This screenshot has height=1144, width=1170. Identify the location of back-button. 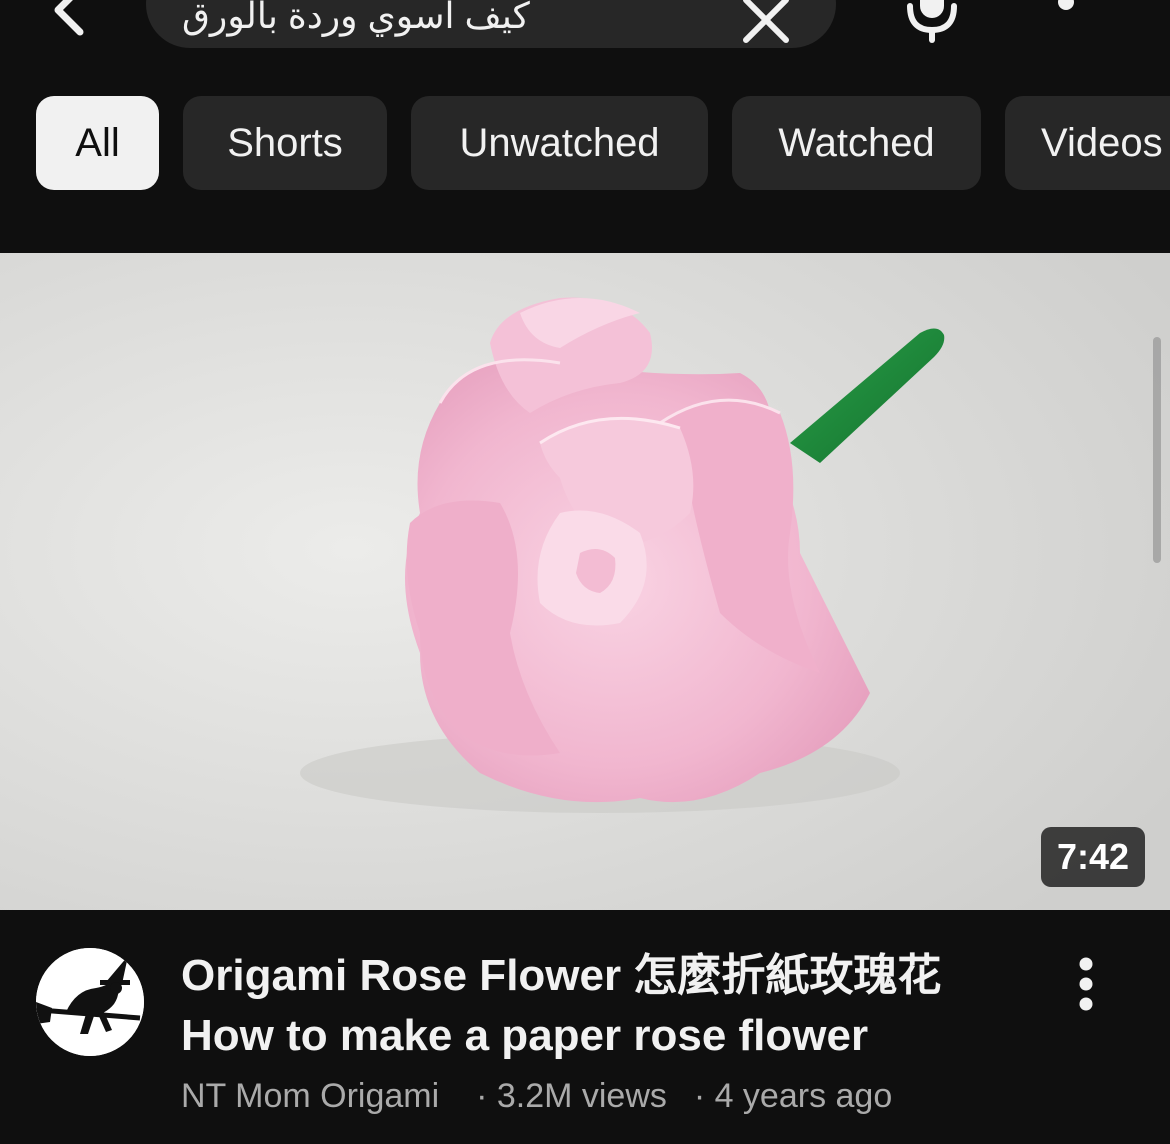
(70, 20).